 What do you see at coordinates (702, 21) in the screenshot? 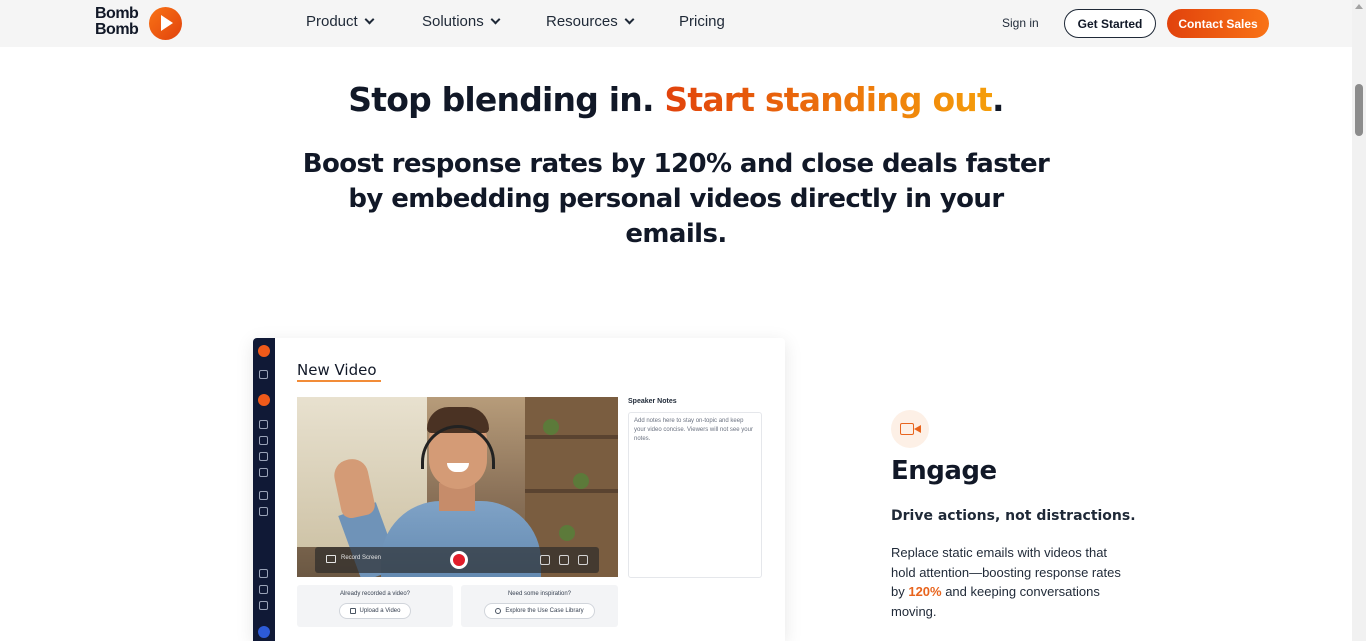
I see `nav-pricing: Pricing` at bounding box center [702, 21].